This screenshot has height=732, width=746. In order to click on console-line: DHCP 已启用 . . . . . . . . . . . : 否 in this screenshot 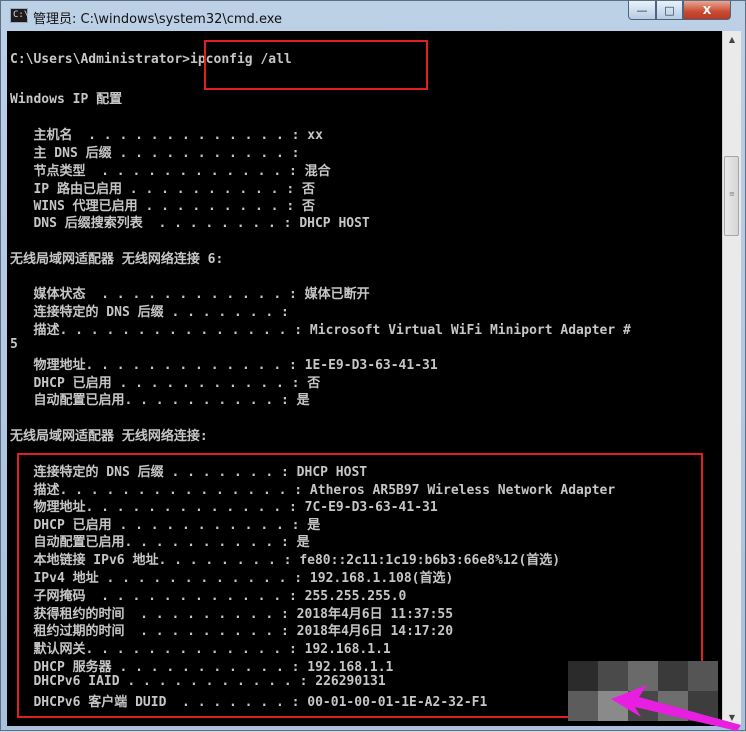, I will do `click(165, 383)`.